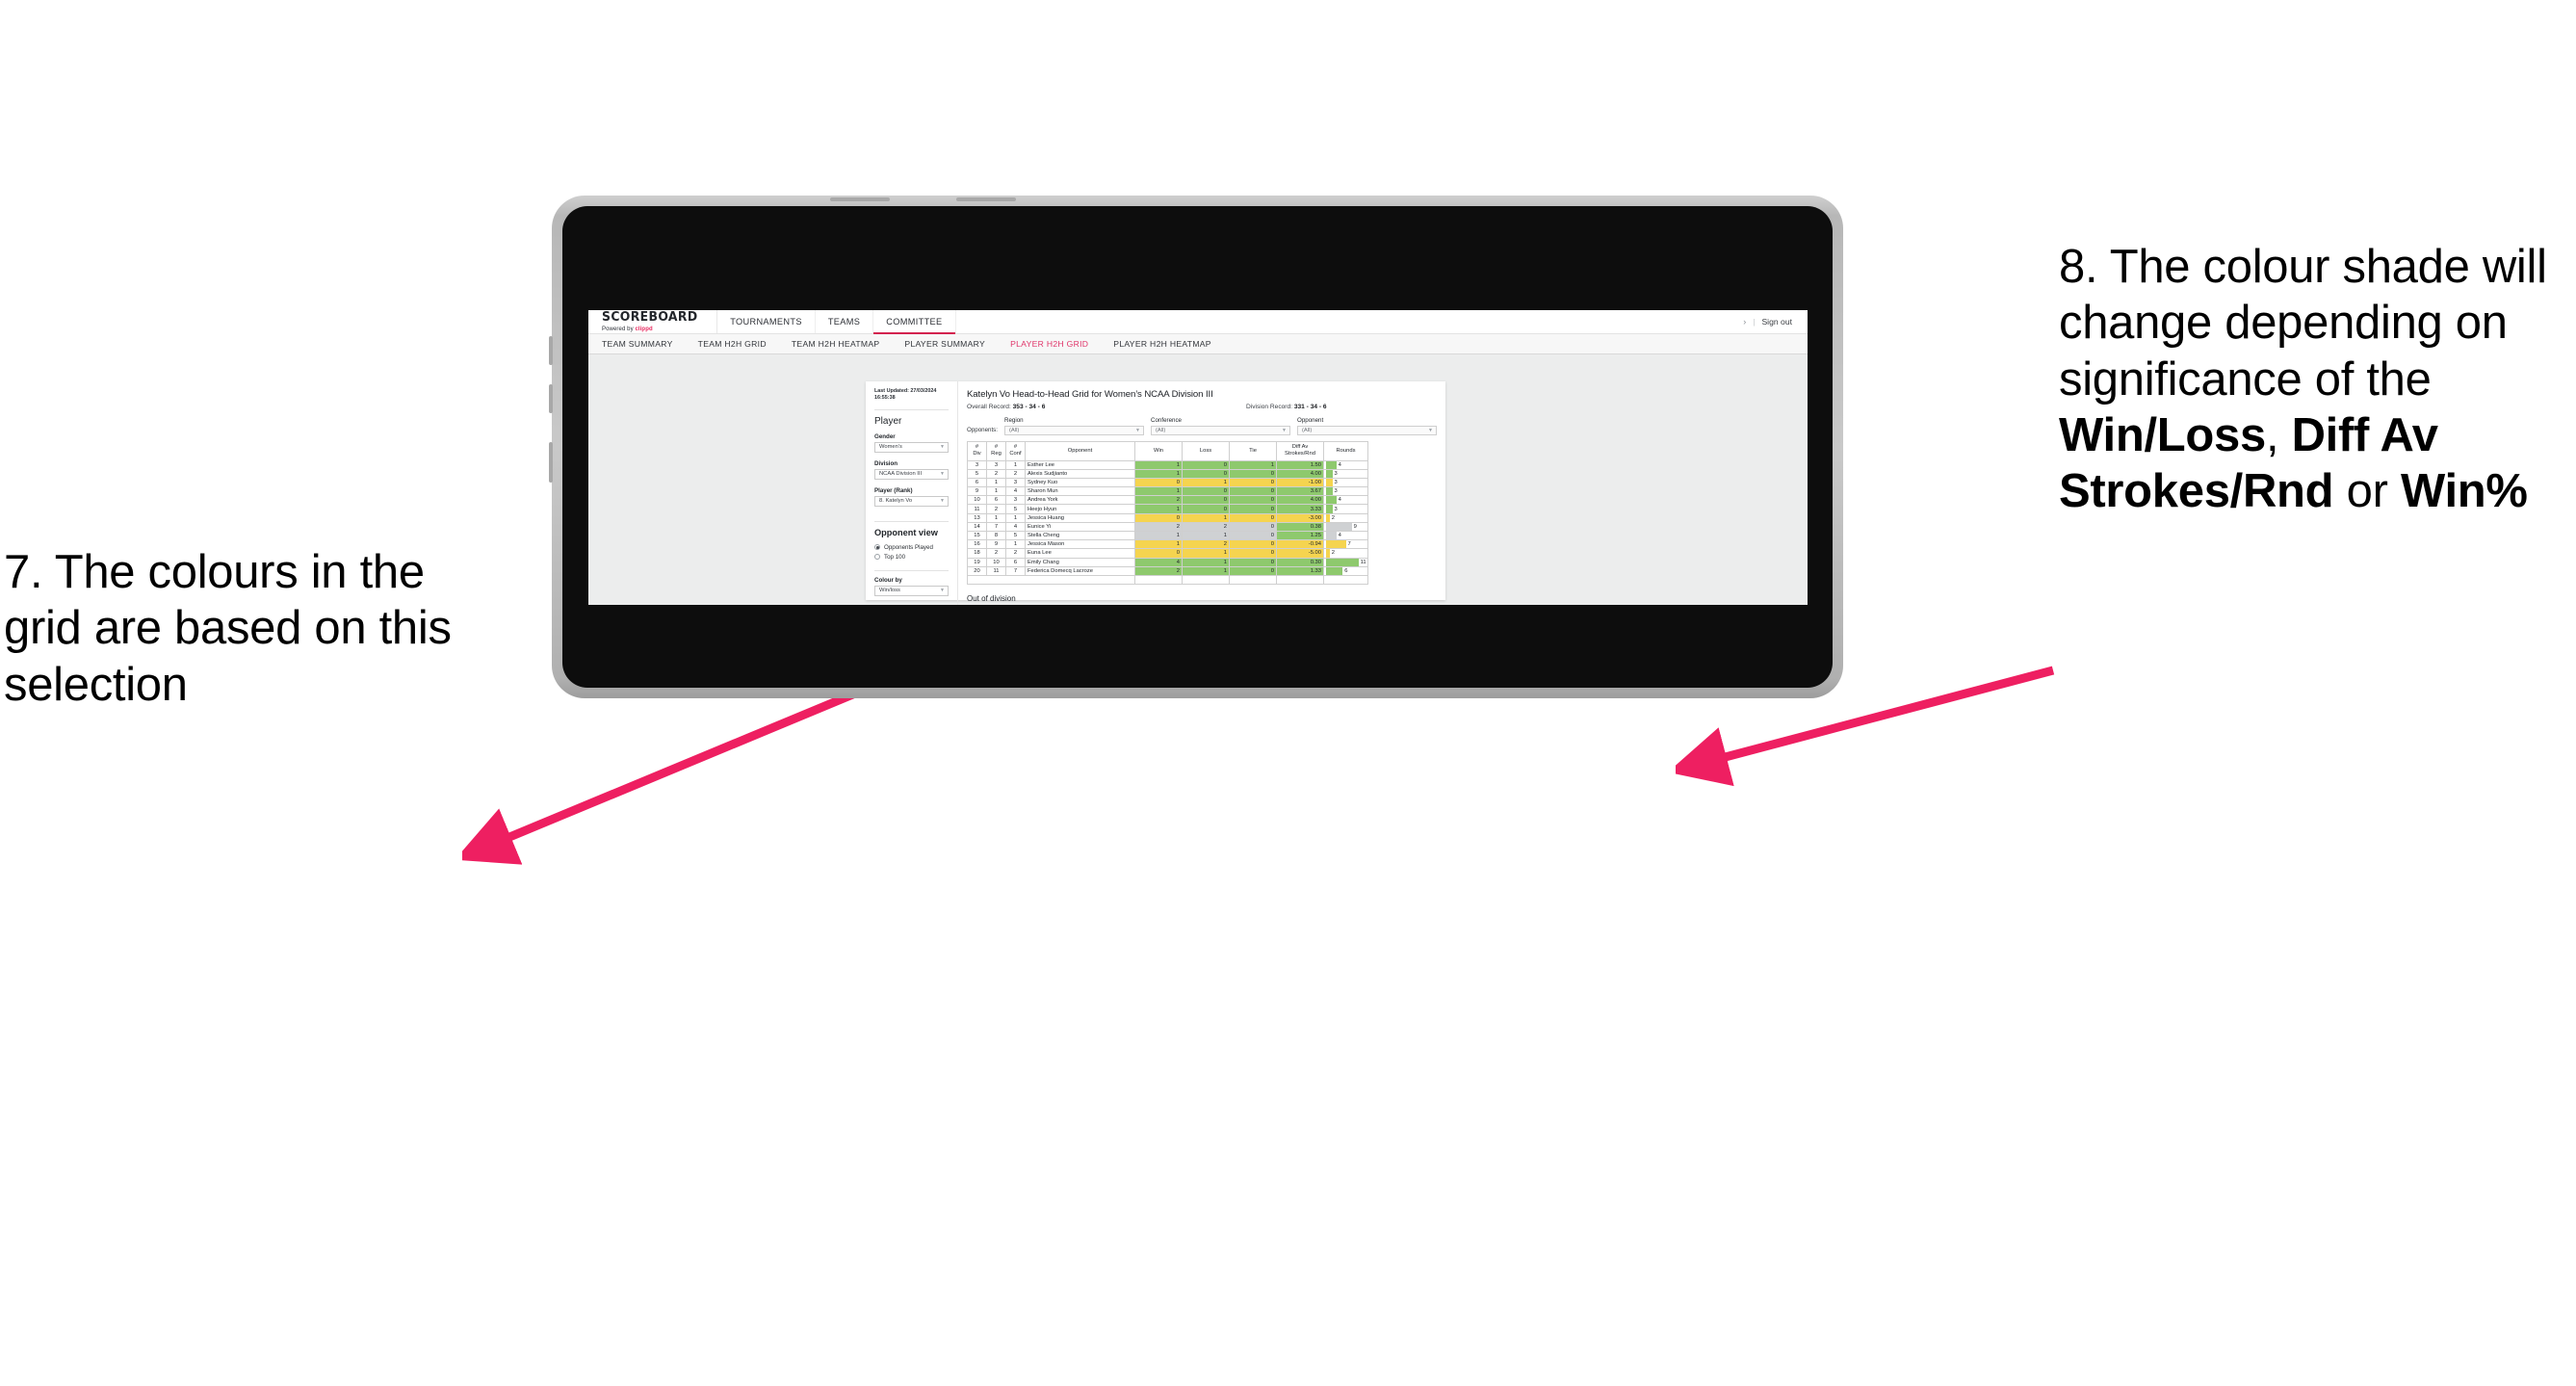 This screenshot has width=2576, height=1386. Describe the element at coordinates (977, 509) in the screenshot. I see `cell-div: 11` at that location.